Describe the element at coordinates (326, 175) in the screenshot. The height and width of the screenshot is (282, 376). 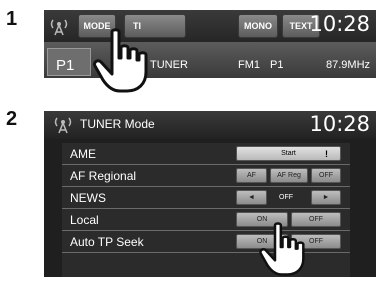
I see `af-off-button: OFF` at that location.